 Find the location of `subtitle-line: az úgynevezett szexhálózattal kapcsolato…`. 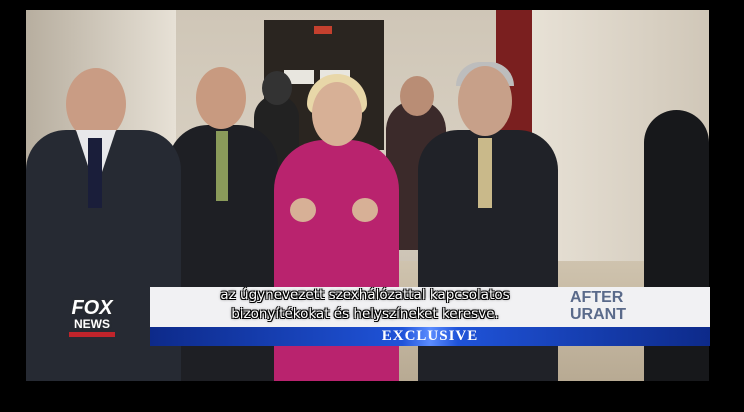

subtitle-line: az úgynevezett szexhálózattal kapcsolato… is located at coordinates (365, 295).